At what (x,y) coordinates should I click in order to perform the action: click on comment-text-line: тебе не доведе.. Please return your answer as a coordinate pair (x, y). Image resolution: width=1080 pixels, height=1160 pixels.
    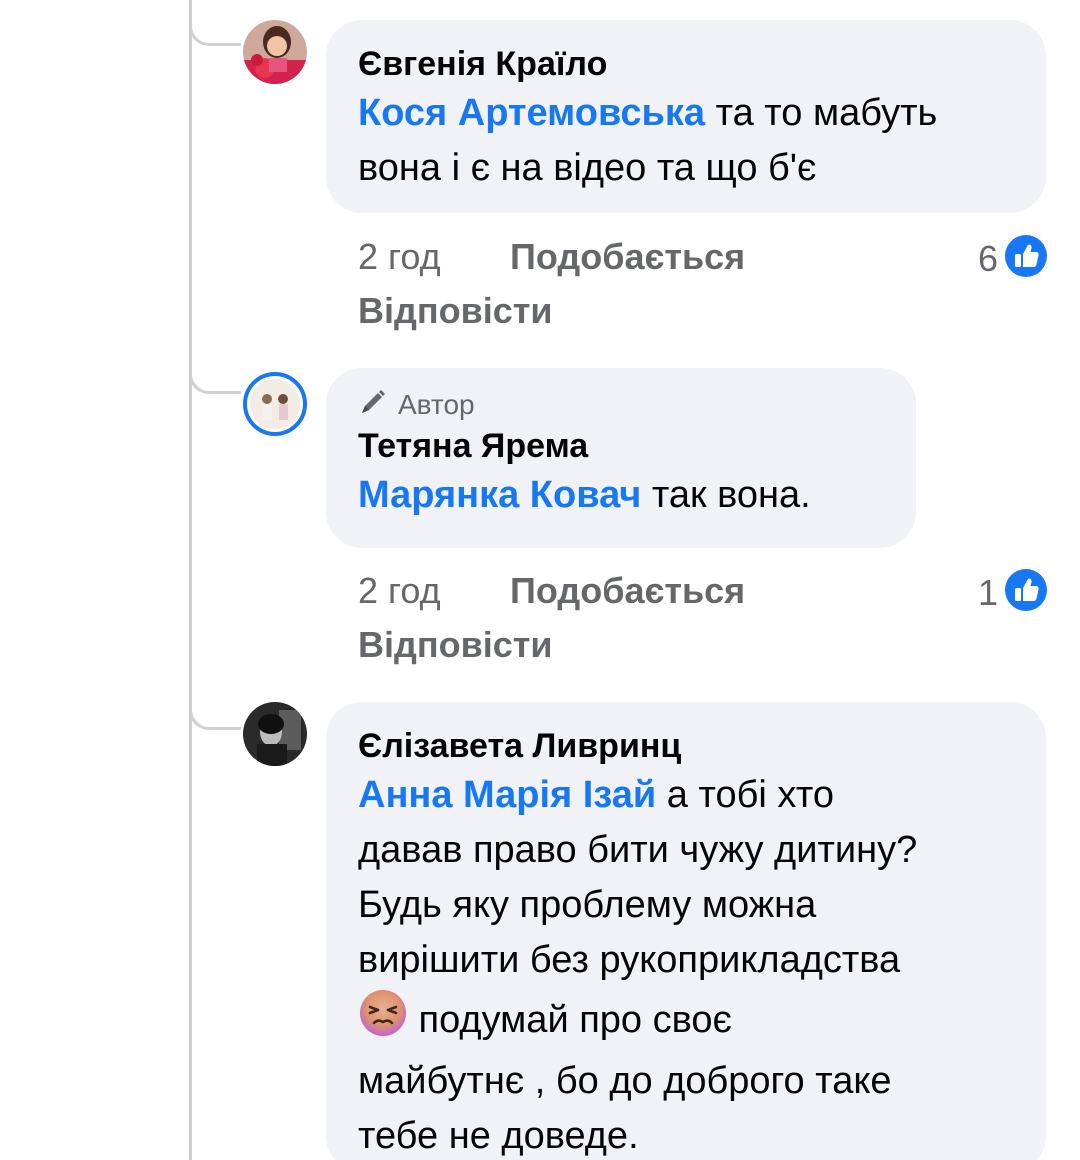
    Looking at the image, I should click on (498, 1136).